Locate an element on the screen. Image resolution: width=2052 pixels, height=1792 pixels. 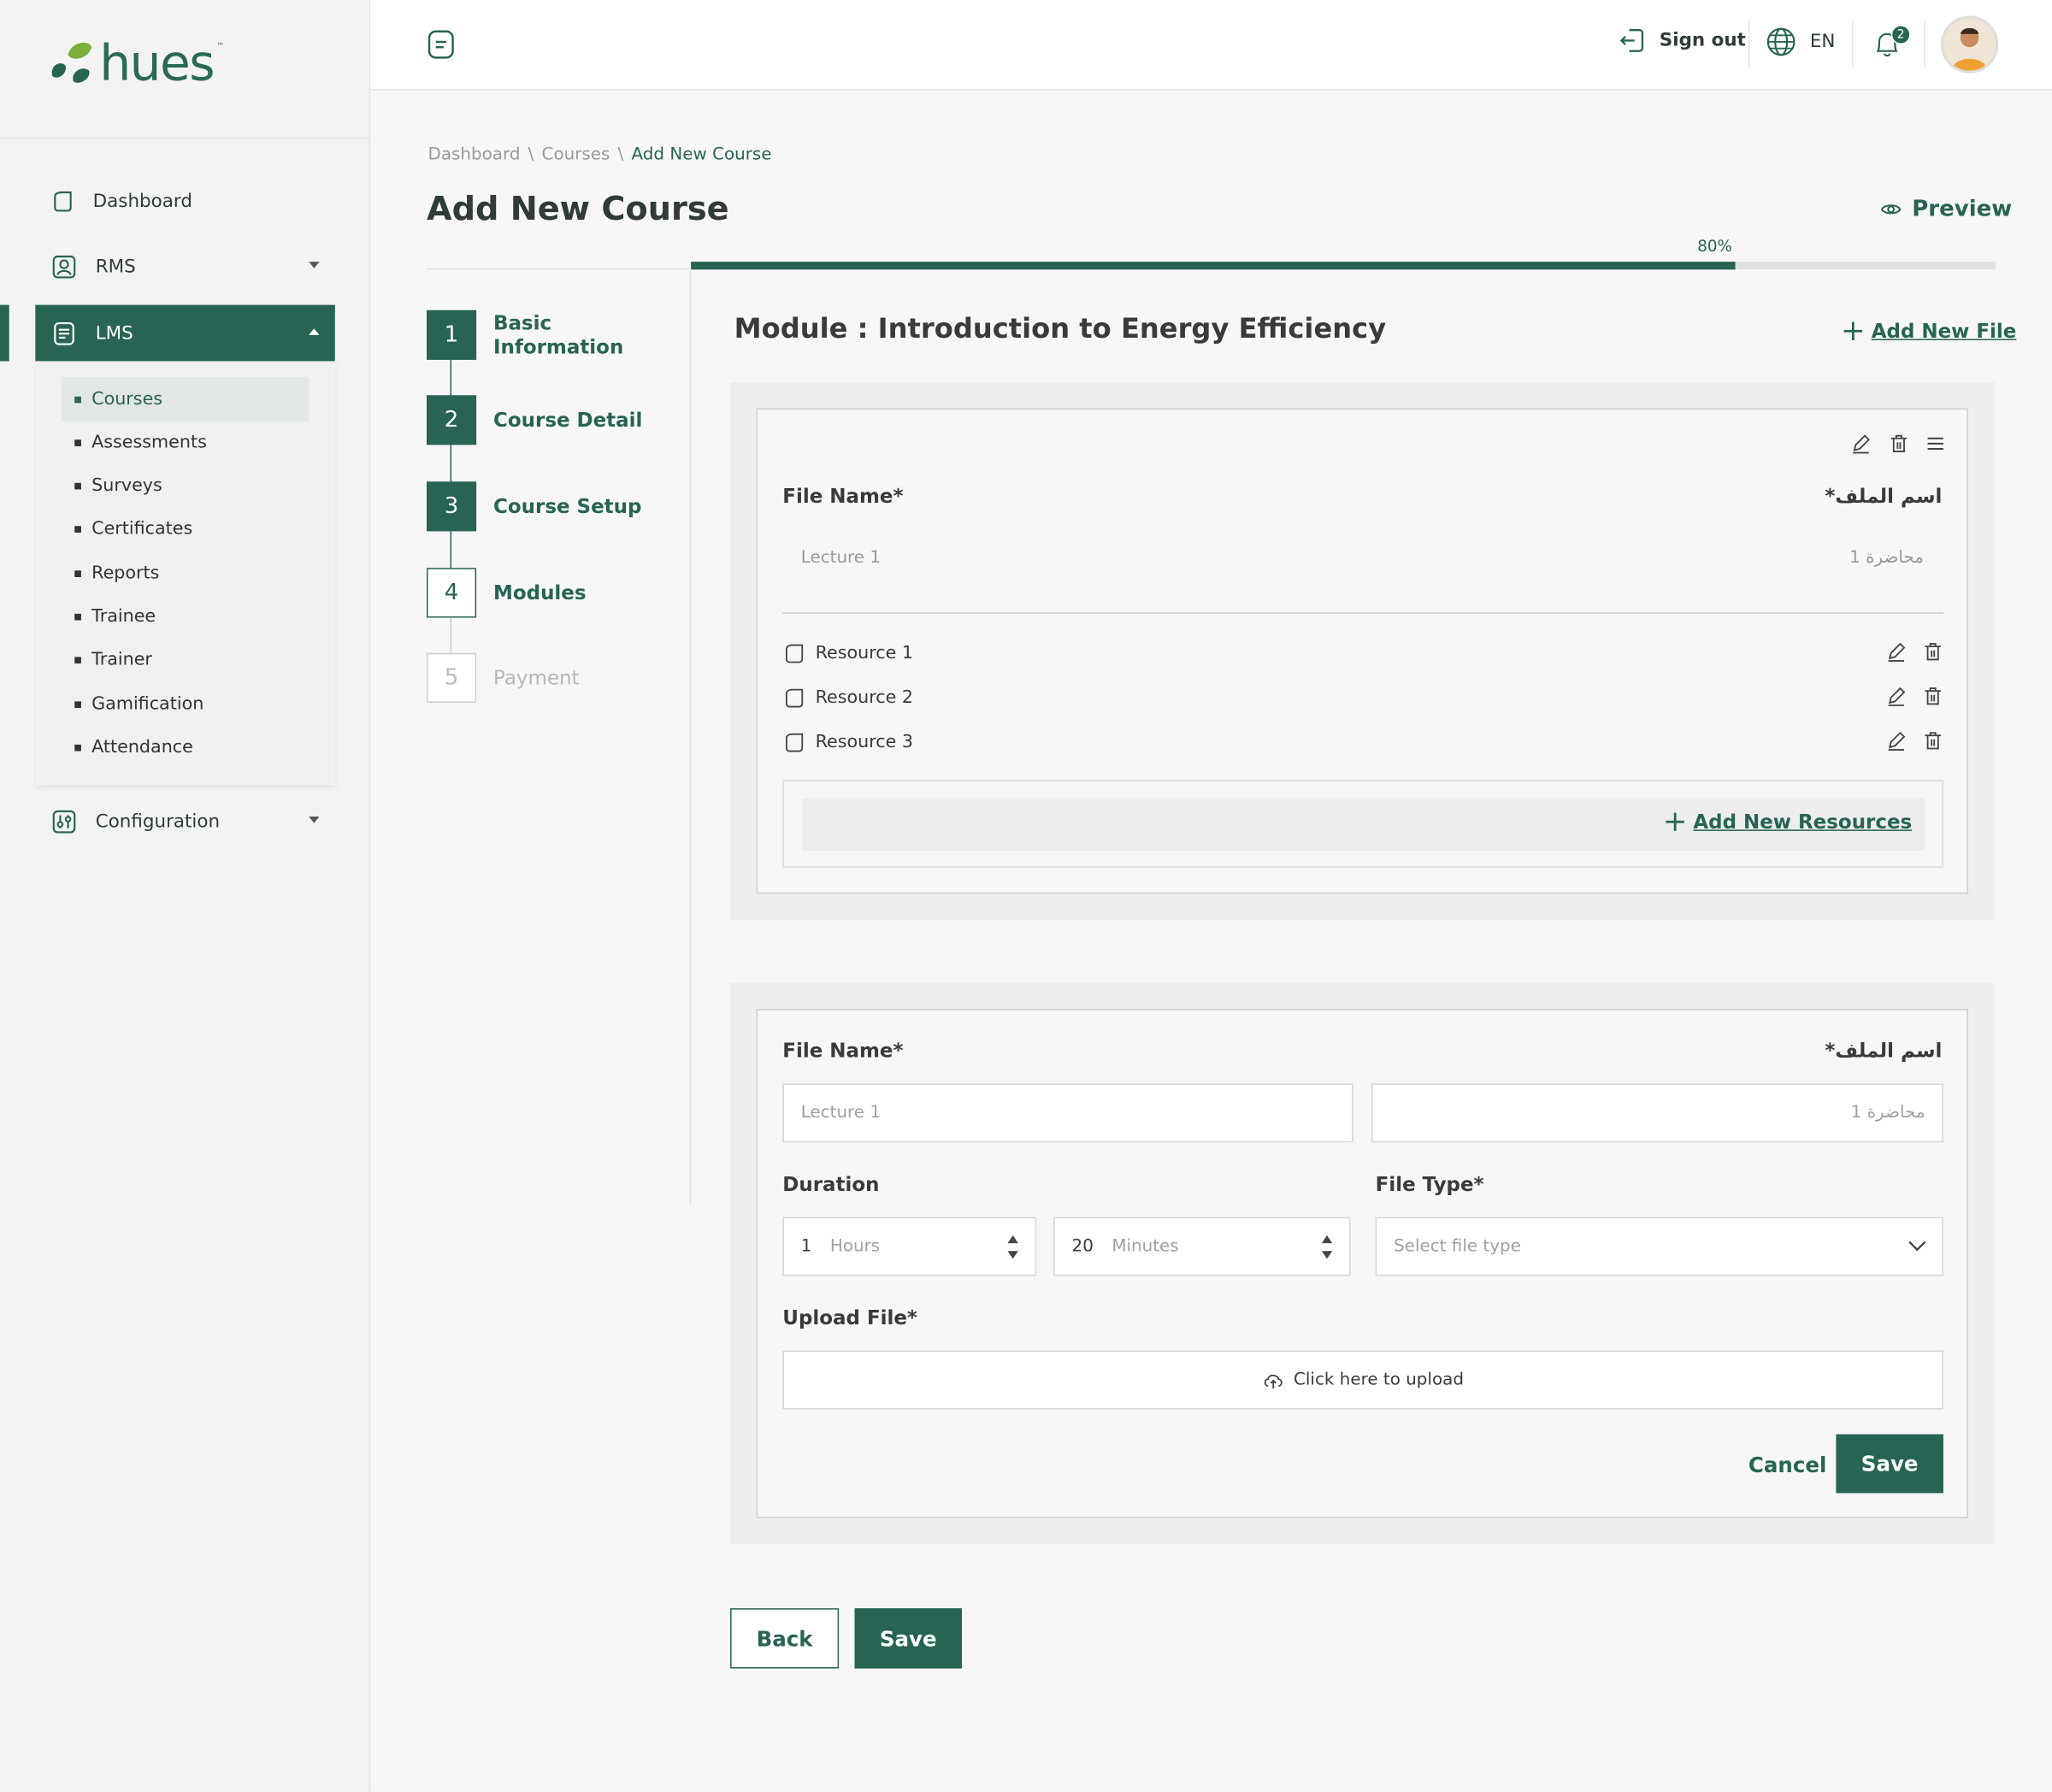
upload-file-label: Upload File* is located at coordinates (849, 1318).